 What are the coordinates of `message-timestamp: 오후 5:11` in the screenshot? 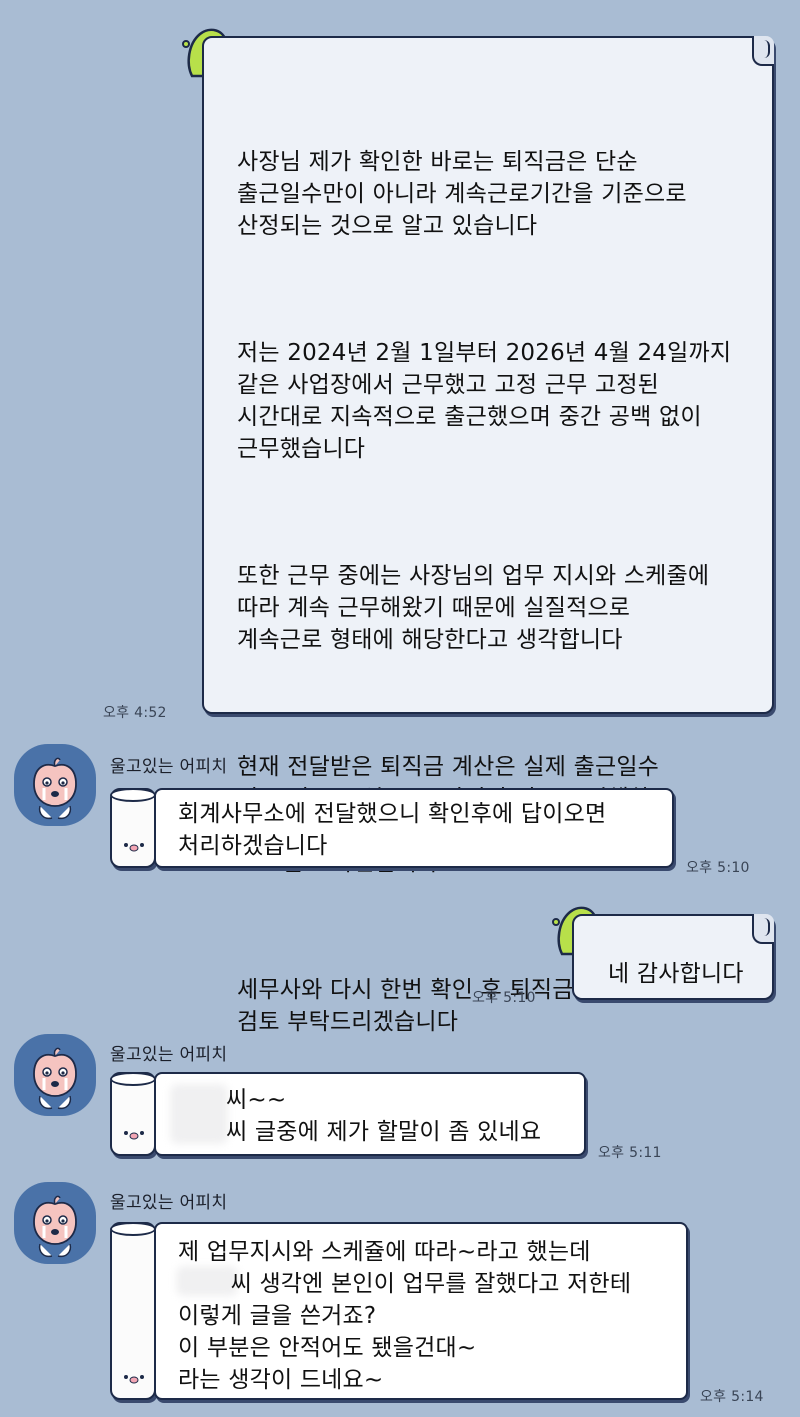 It's located at (630, 1153).